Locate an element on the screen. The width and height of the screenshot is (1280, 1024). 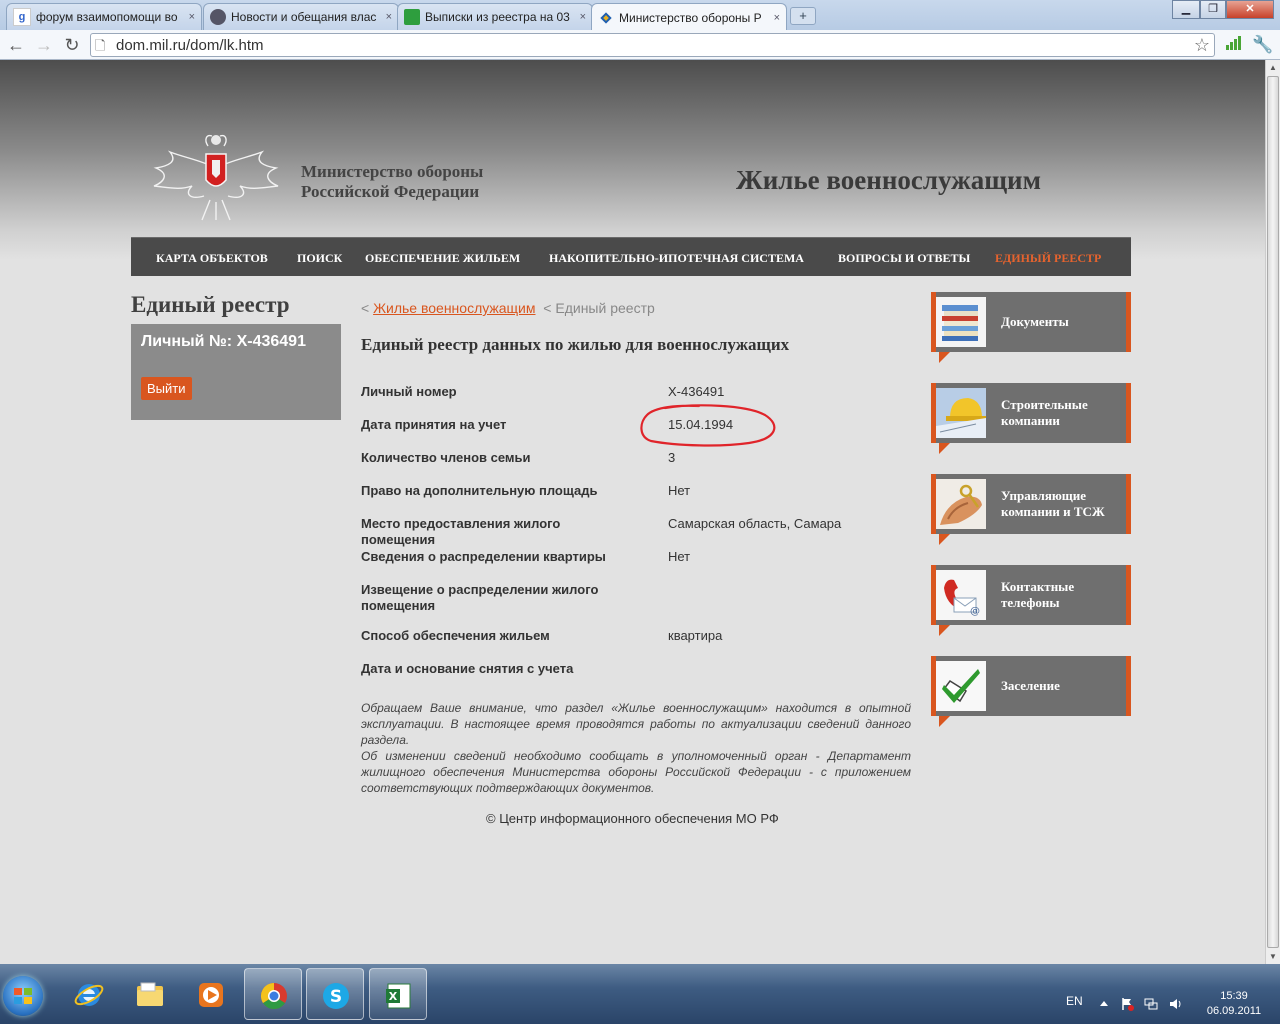
row-label: Сведения о распределении квартиры is located at coordinates (483, 556).